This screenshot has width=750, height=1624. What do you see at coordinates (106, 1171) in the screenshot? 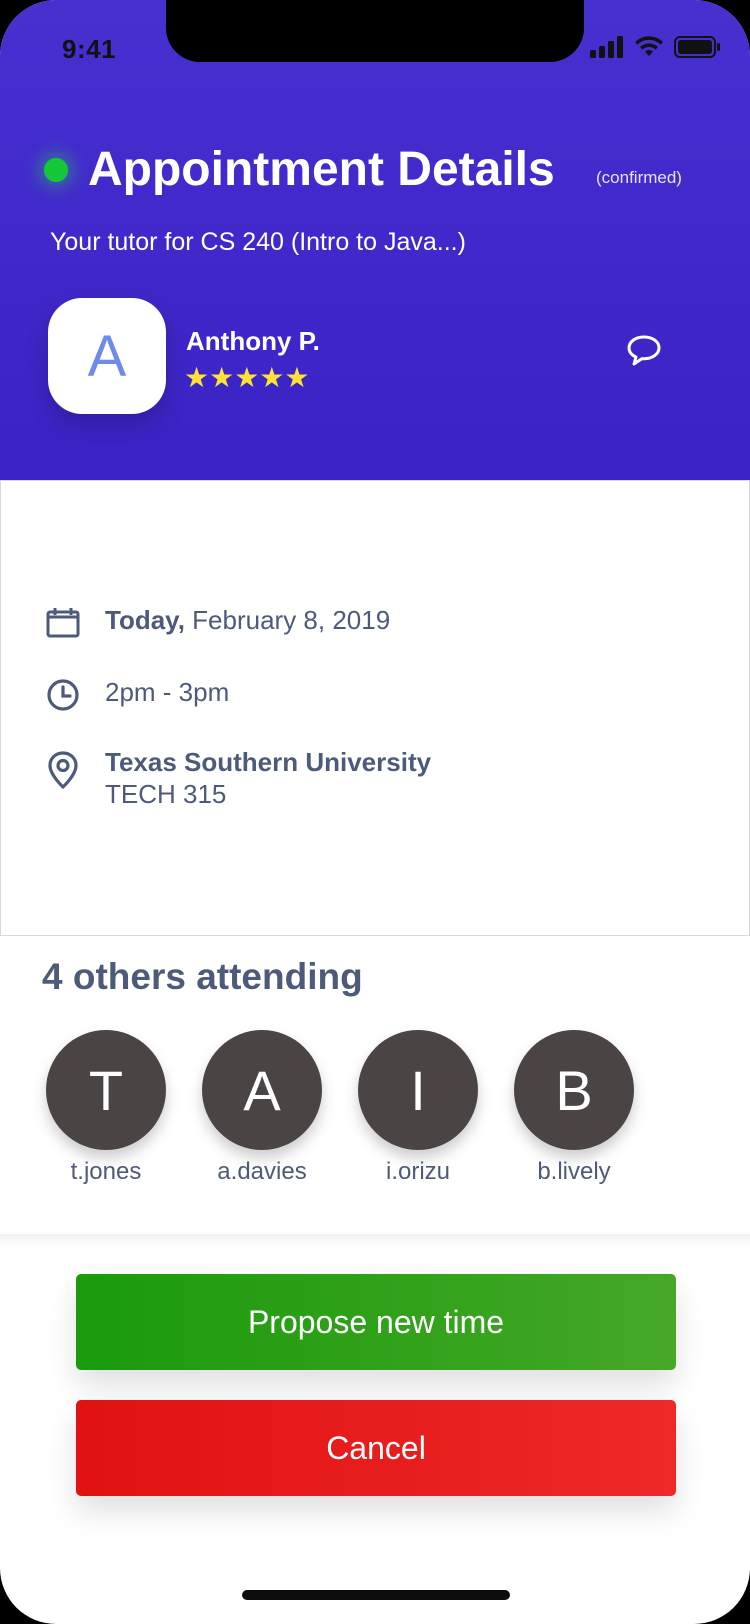
I see `attendee-username: t.jones` at bounding box center [106, 1171].